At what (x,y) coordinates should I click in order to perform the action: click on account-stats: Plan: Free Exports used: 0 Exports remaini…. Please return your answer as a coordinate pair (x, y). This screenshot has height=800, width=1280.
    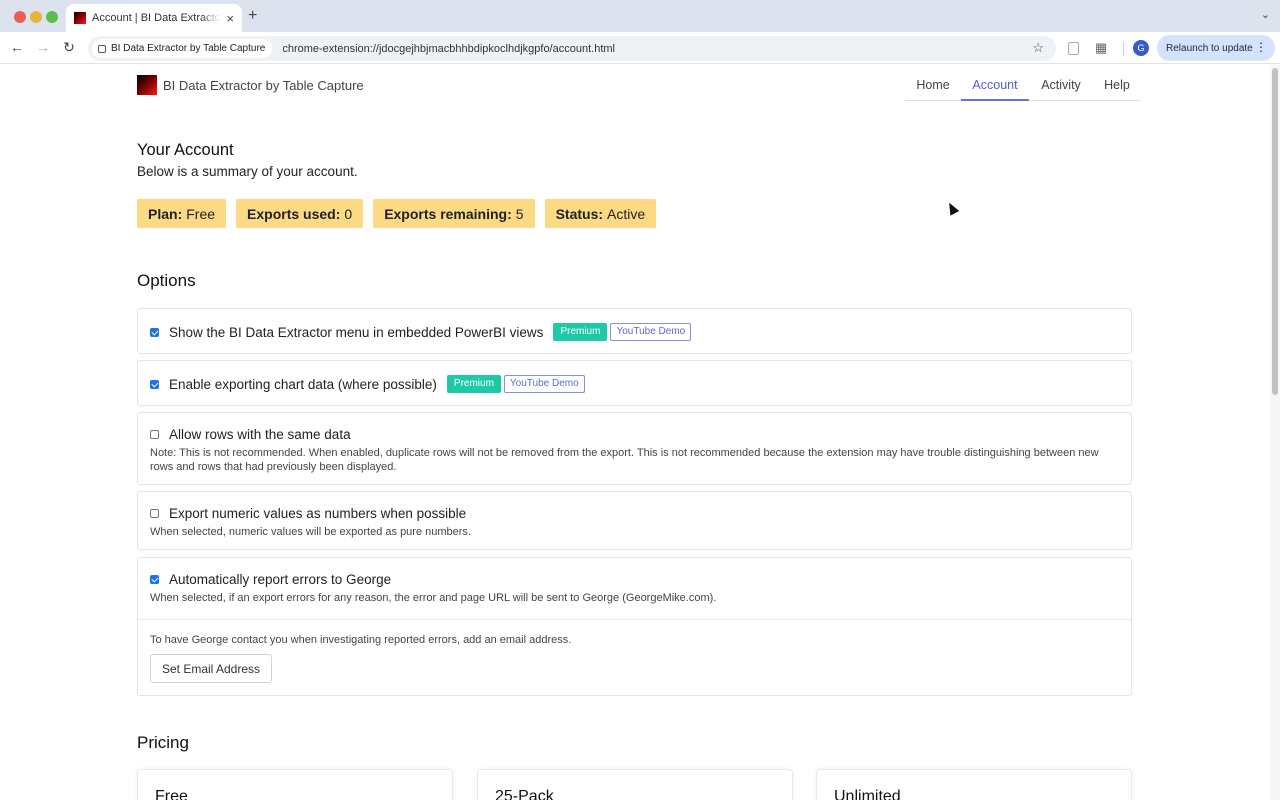
    Looking at the image, I should click on (401, 213).